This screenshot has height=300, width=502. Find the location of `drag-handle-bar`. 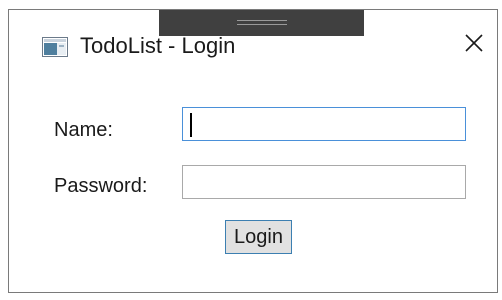

drag-handle-bar is located at coordinates (261, 23).